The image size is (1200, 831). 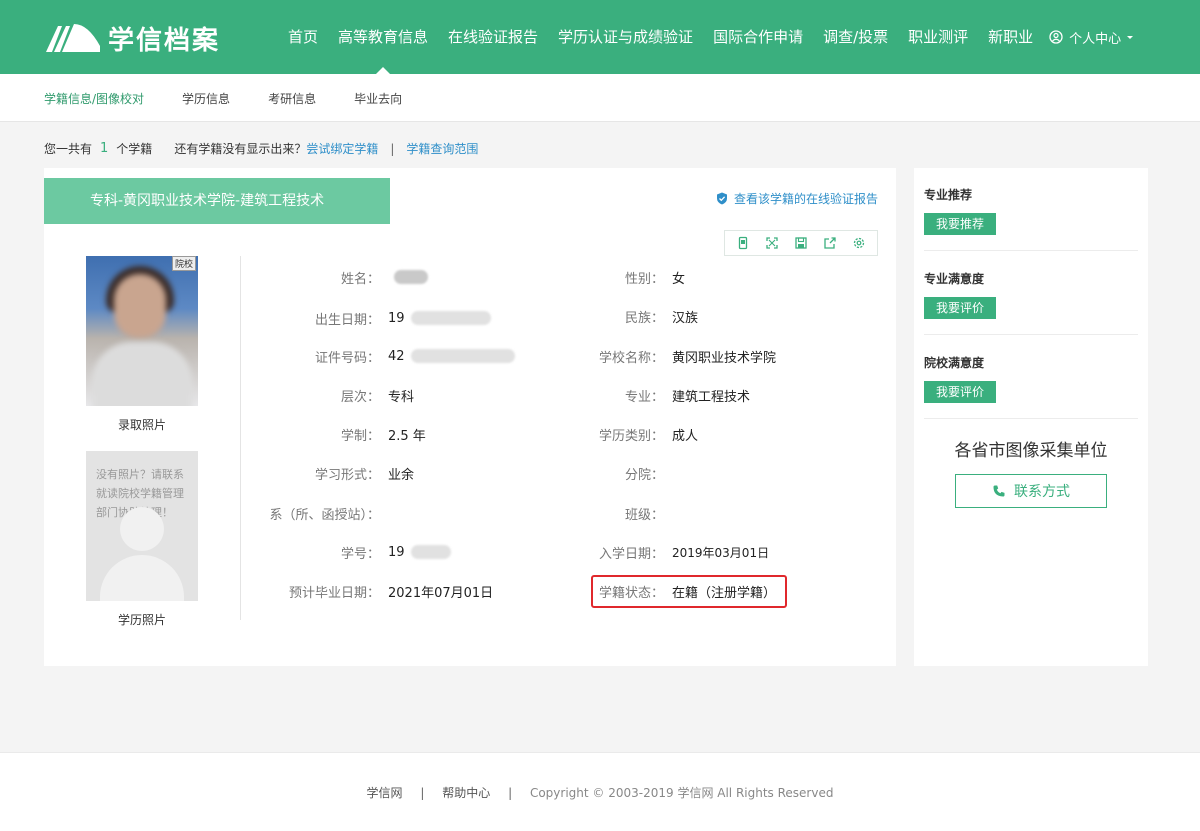 I want to click on school-label: 学校名称：, so click(x=631, y=358).